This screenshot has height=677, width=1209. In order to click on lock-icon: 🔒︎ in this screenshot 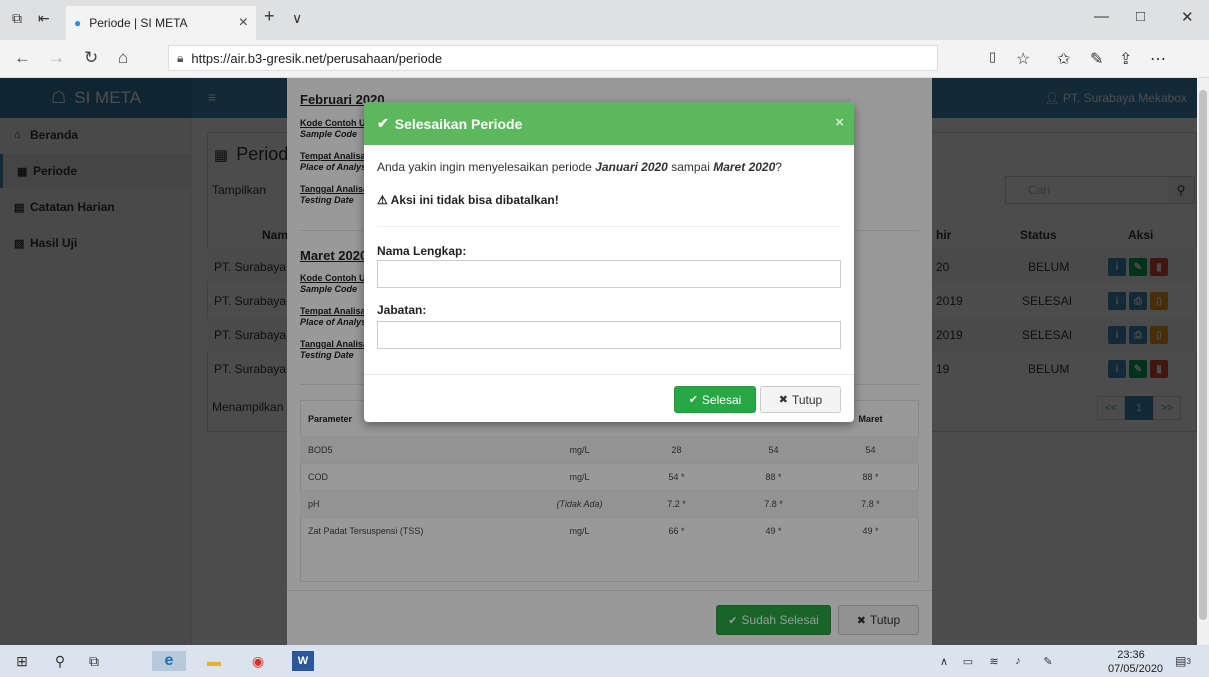, I will do `click(180, 57)`.